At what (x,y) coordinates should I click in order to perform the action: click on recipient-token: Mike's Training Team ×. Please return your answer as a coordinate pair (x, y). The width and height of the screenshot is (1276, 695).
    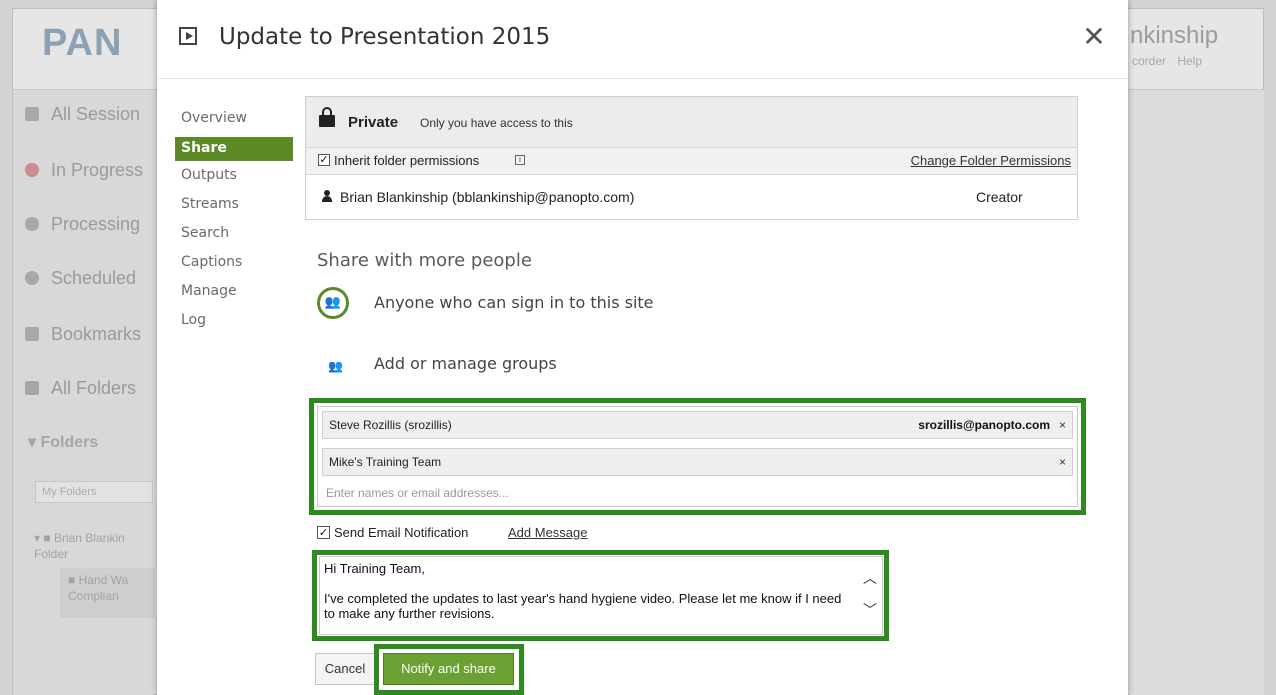
    Looking at the image, I should click on (697, 462).